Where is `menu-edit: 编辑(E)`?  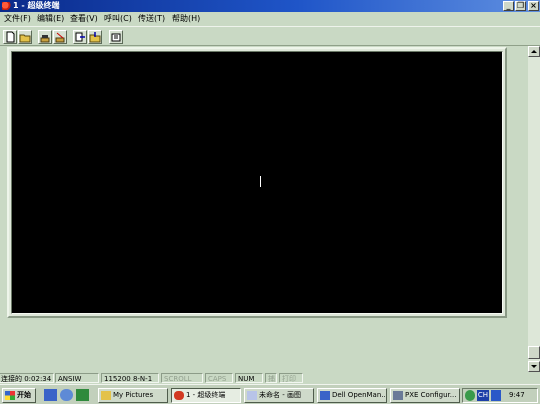 menu-edit: 编辑(E) is located at coordinates (50, 19).